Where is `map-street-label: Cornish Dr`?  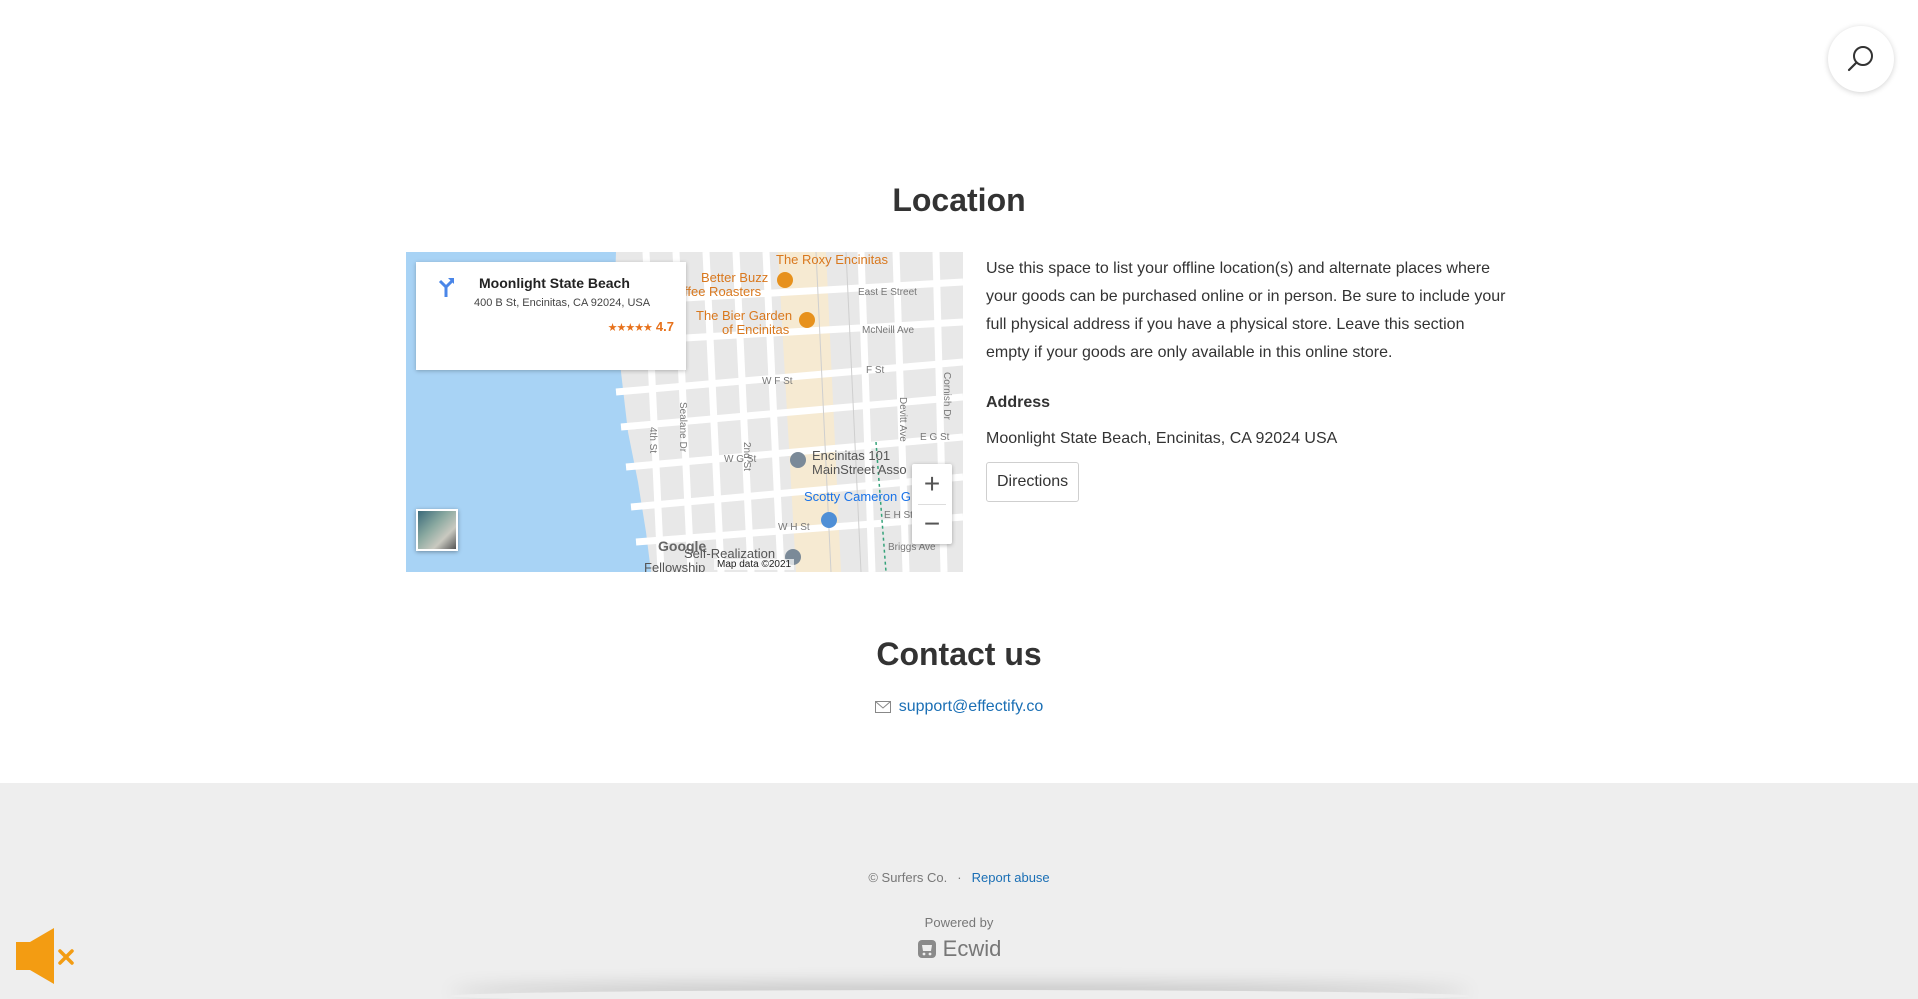 map-street-label: Cornish Dr is located at coordinates (946, 396).